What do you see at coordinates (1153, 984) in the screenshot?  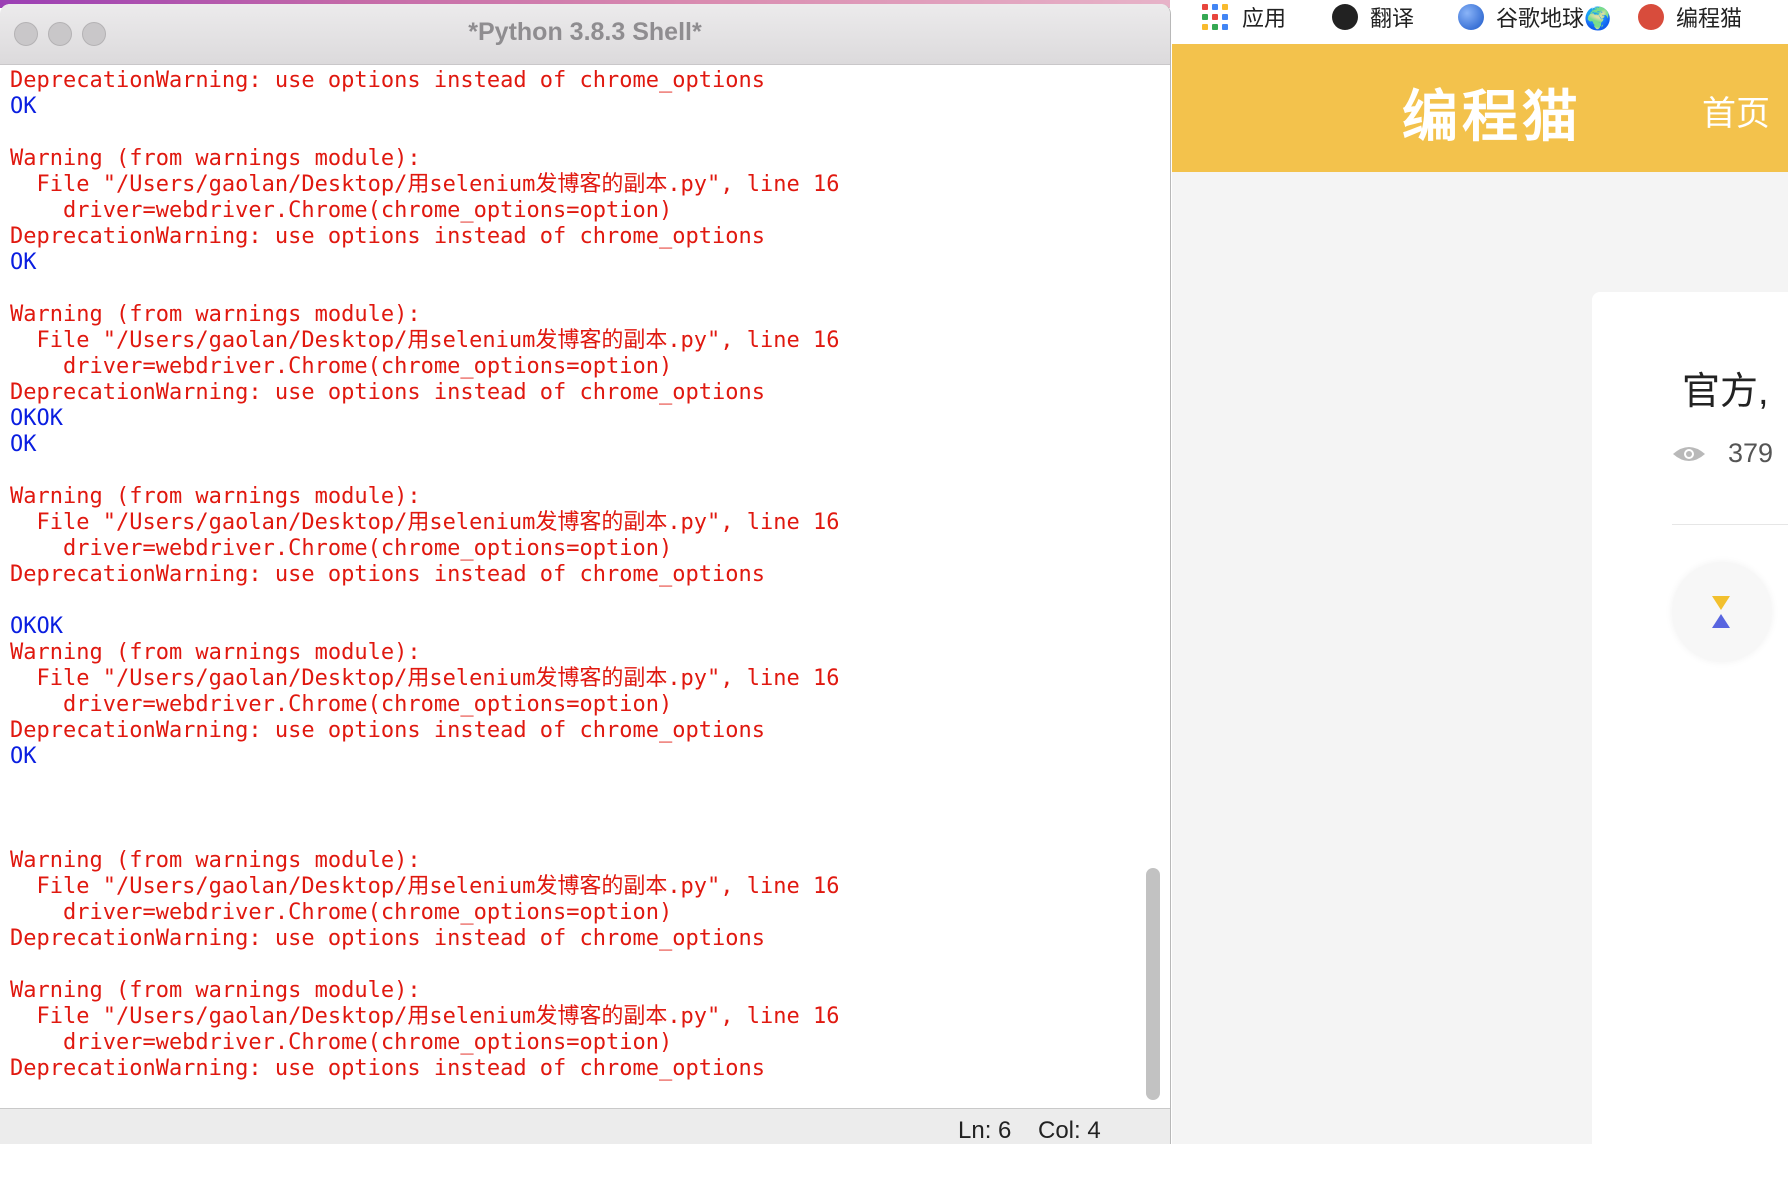 I see `vertical-scrollbar` at bounding box center [1153, 984].